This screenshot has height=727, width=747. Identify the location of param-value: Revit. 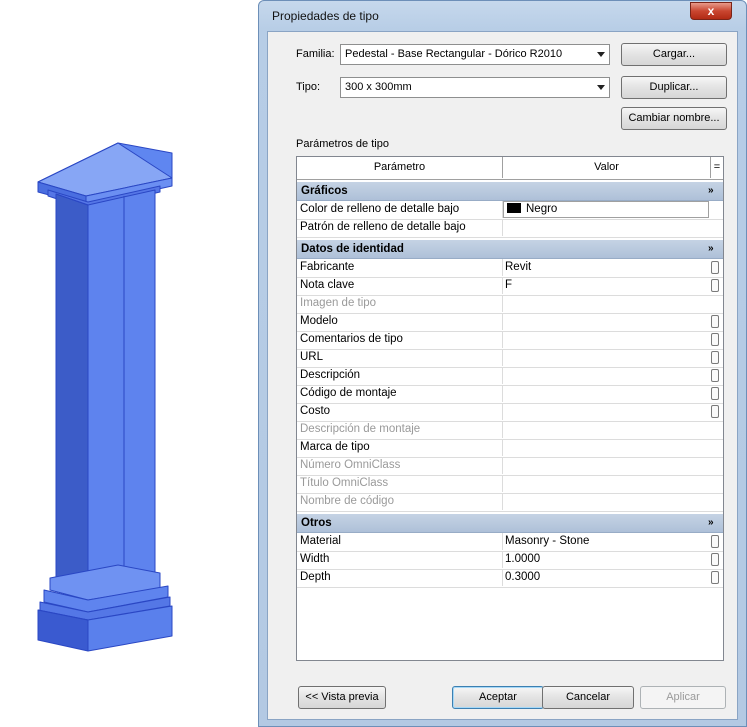
(606, 267).